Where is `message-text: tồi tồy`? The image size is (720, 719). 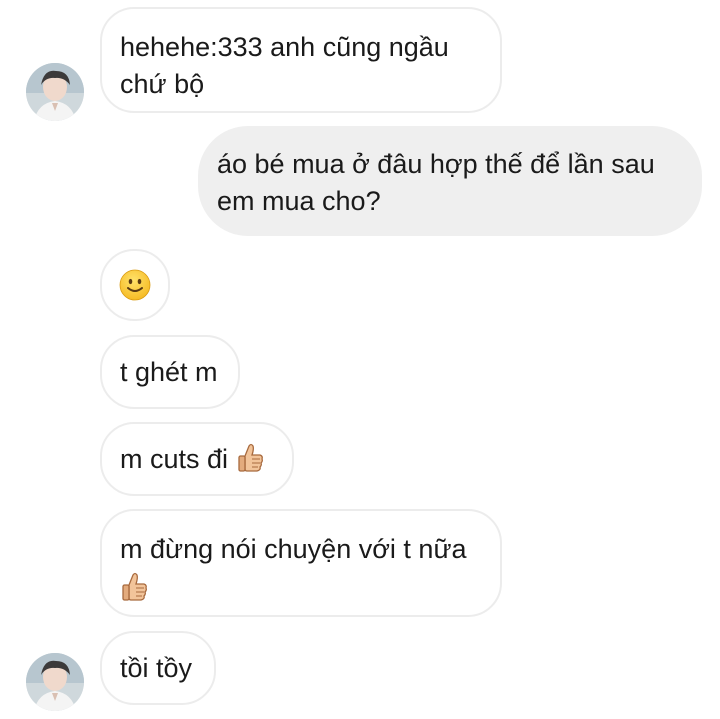
message-text: tồi tồy is located at coordinates (156, 667).